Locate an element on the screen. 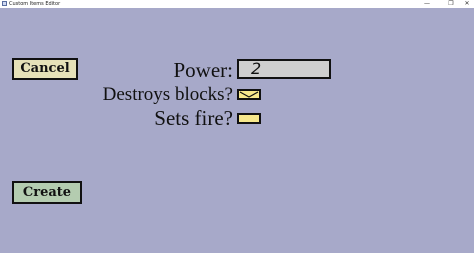 The image size is (474, 253). close-button: ✕ is located at coordinates (467, 4).